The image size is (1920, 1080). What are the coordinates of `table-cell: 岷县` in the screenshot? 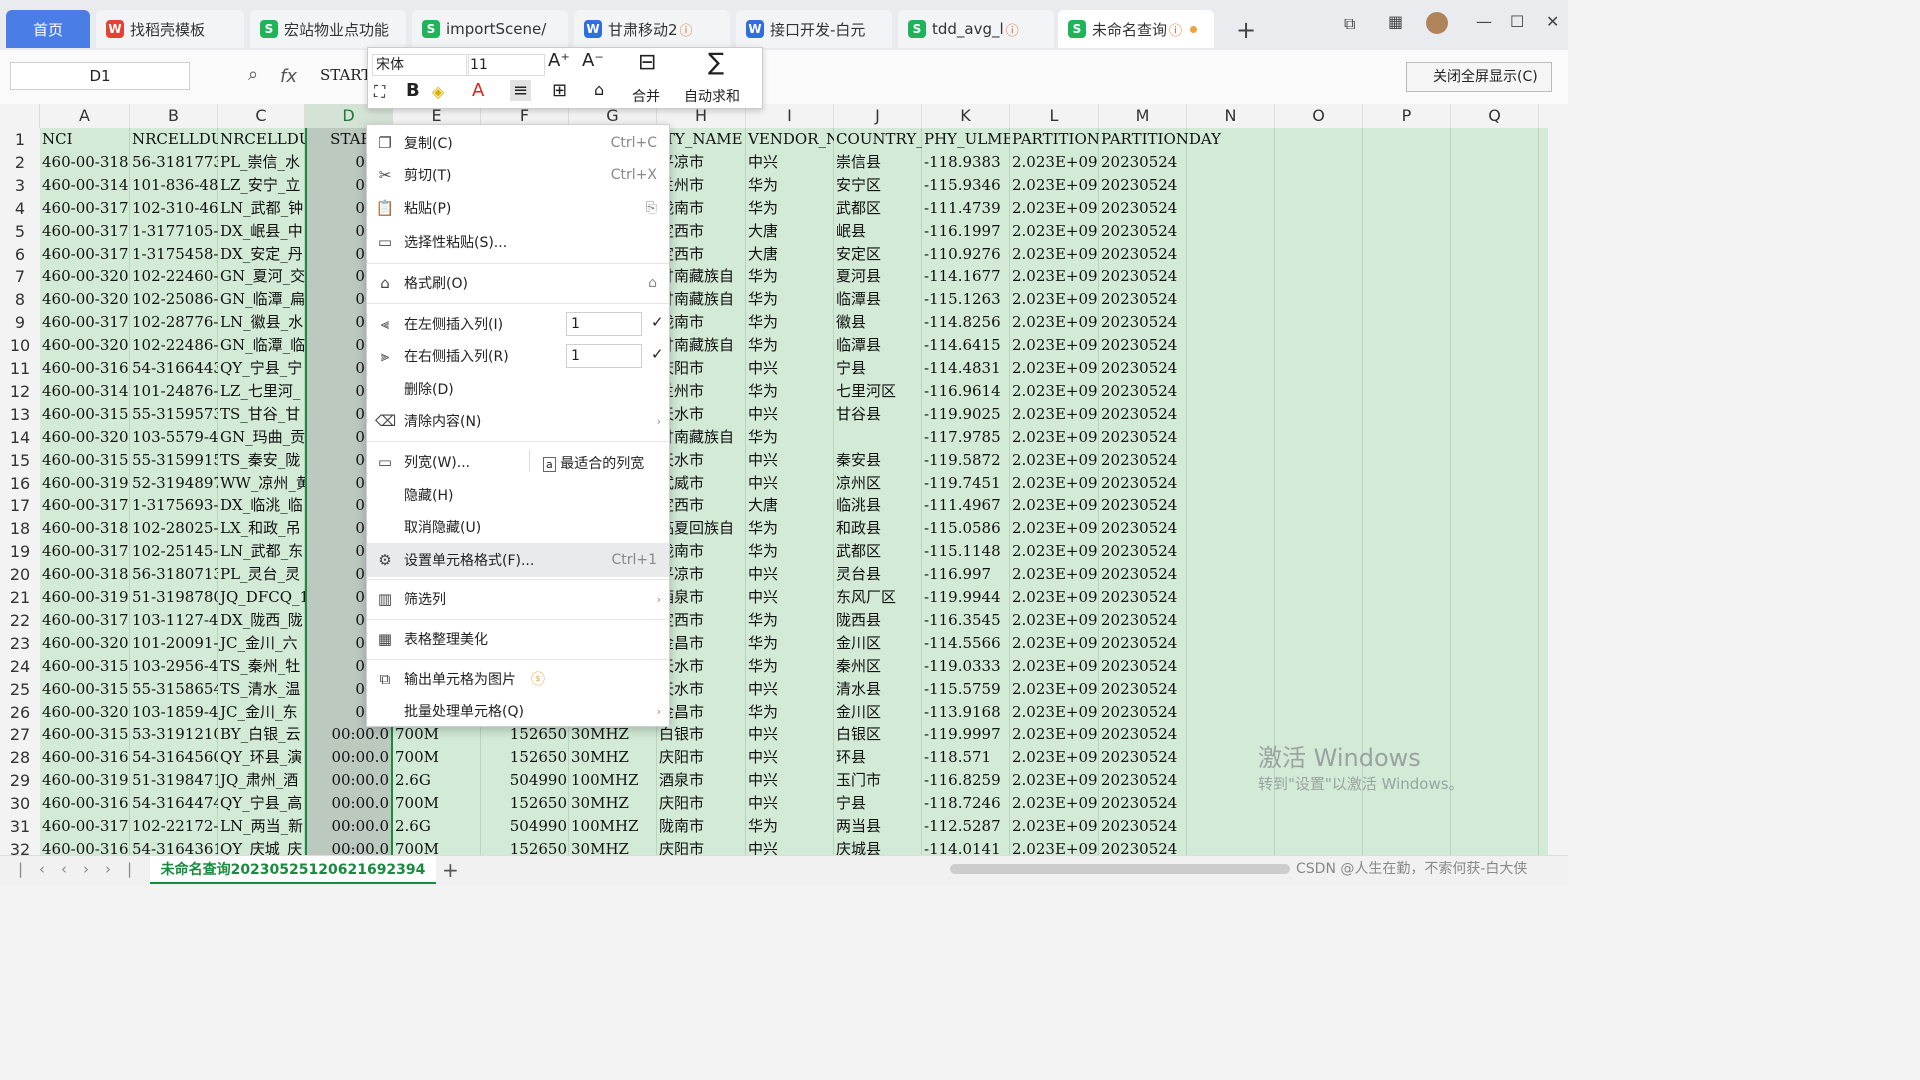 It's located at (878, 231).